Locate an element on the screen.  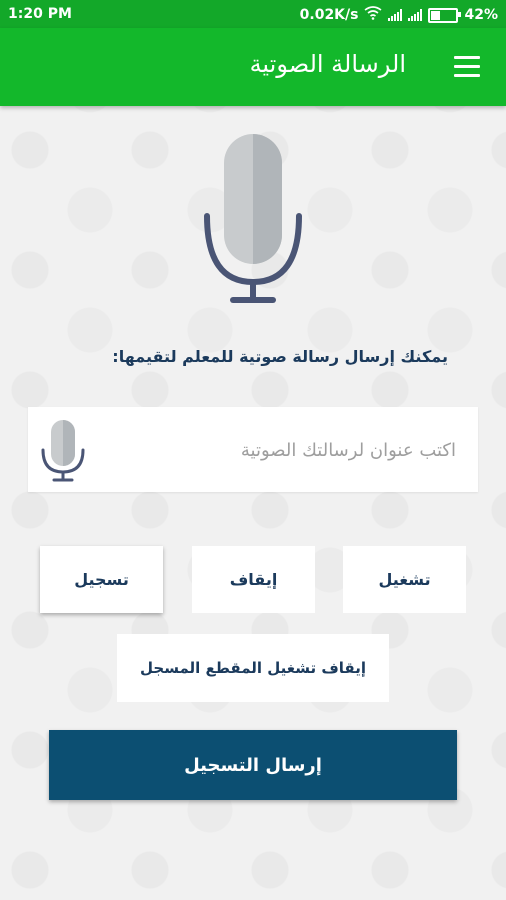
stop-button: إيقاف is located at coordinates (253, 579).